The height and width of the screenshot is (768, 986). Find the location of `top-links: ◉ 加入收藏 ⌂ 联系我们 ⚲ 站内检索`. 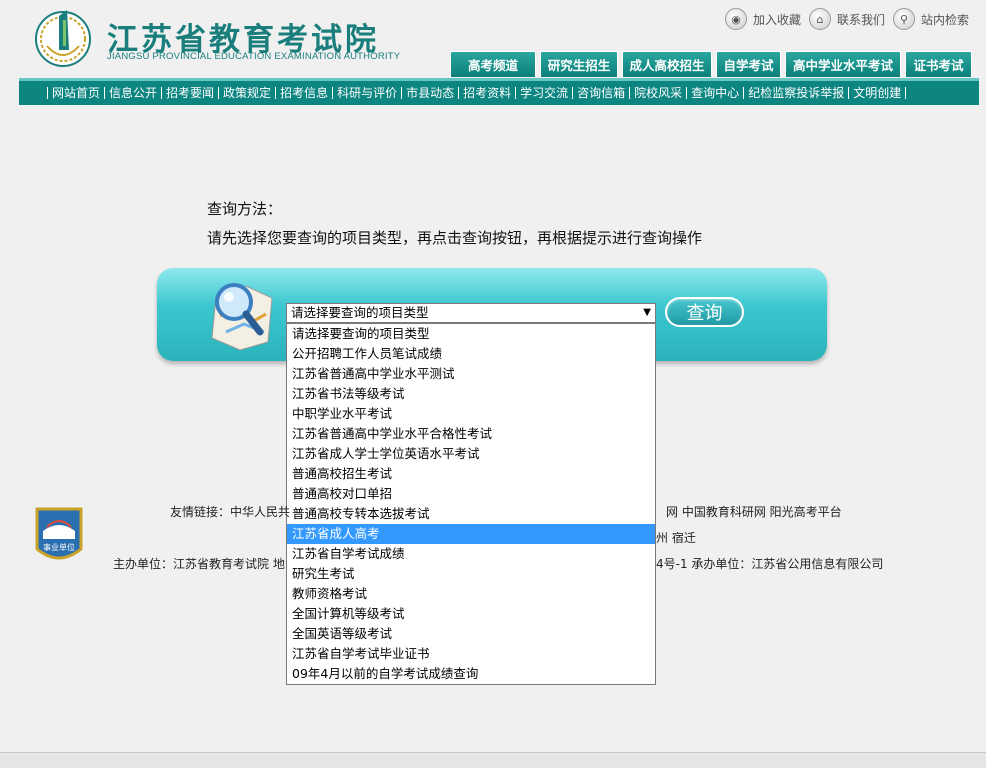

top-links: ◉ 加入收藏 ⌂ 联系我们 ⚲ 站内检索 is located at coordinates (851, 19).